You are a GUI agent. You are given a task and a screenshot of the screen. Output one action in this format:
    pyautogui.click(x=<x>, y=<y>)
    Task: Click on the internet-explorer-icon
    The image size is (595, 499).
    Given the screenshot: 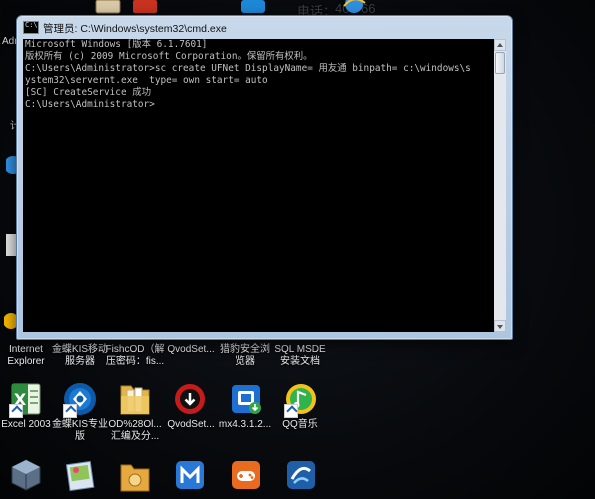 What is the action you would take?
    pyautogui.click(x=354, y=7)
    